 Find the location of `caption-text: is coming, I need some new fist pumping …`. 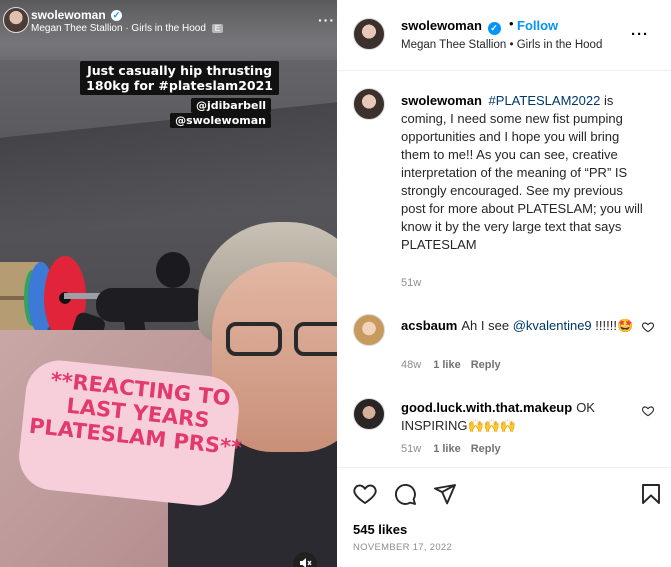

caption-text: is coming, I need some new fist pumping … is located at coordinates (522, 172).